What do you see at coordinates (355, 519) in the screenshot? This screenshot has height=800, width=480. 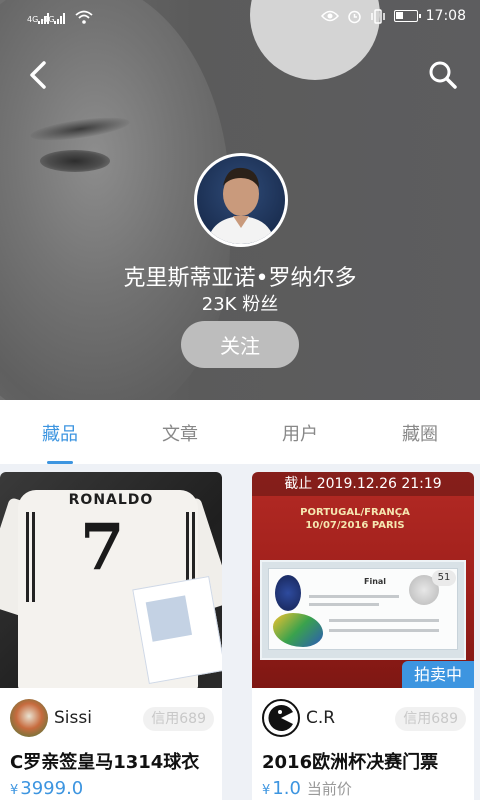 I see `ticket-banner-text: PORTUGAL/FRANÇA 10/07/2016 PARIS` at bounding box center [355, 519].